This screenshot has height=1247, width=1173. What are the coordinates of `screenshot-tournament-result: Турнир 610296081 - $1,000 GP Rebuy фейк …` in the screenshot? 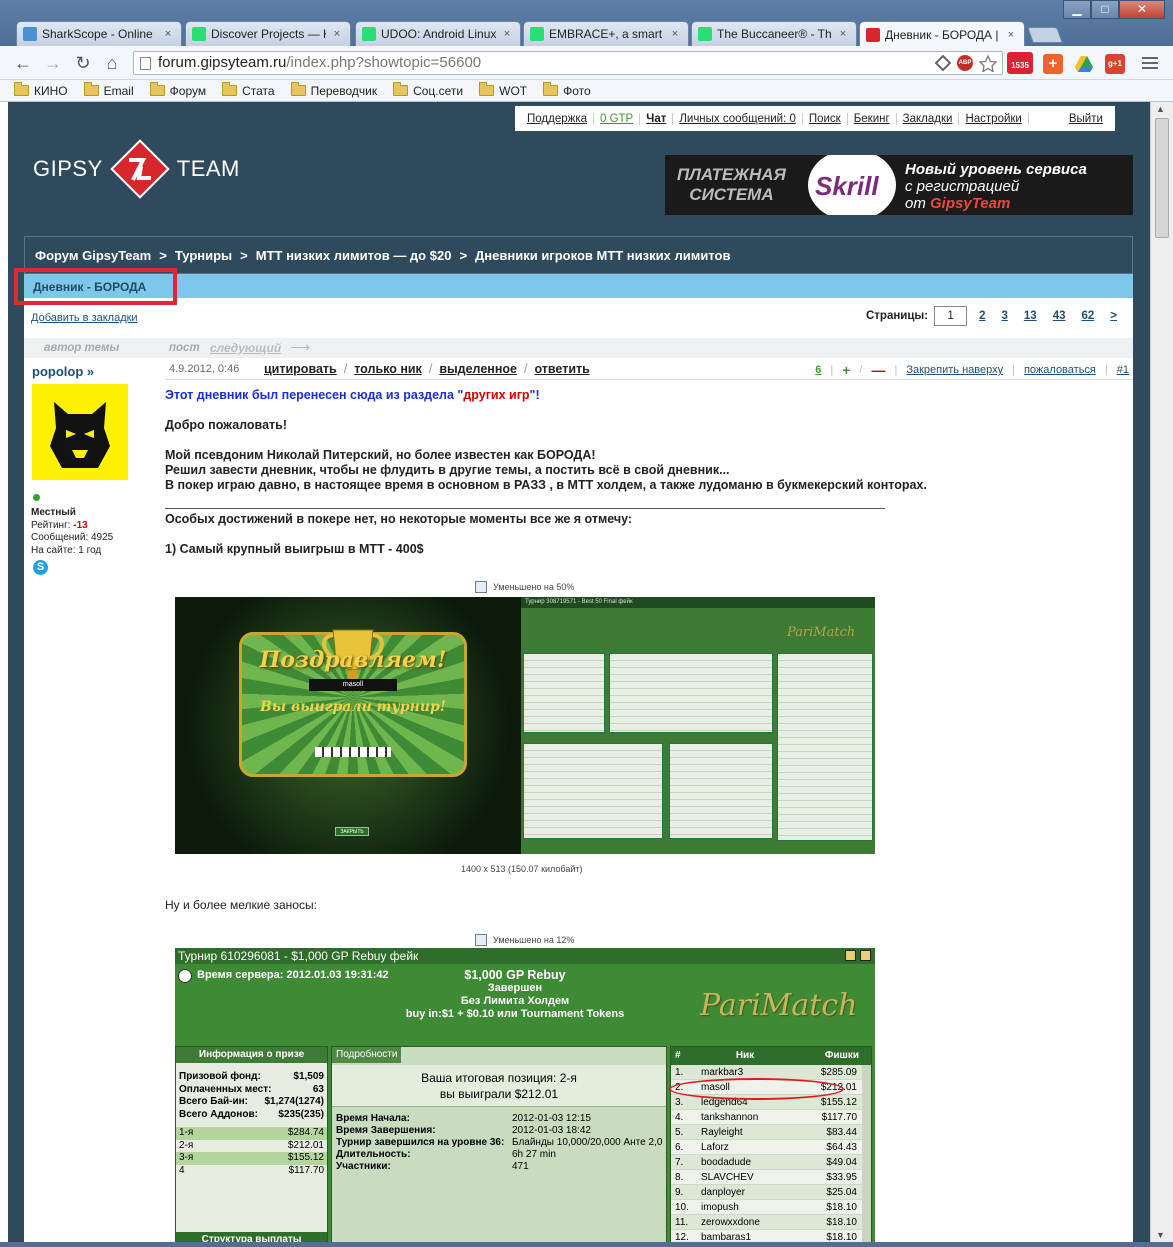 It's located at (525, 1095).